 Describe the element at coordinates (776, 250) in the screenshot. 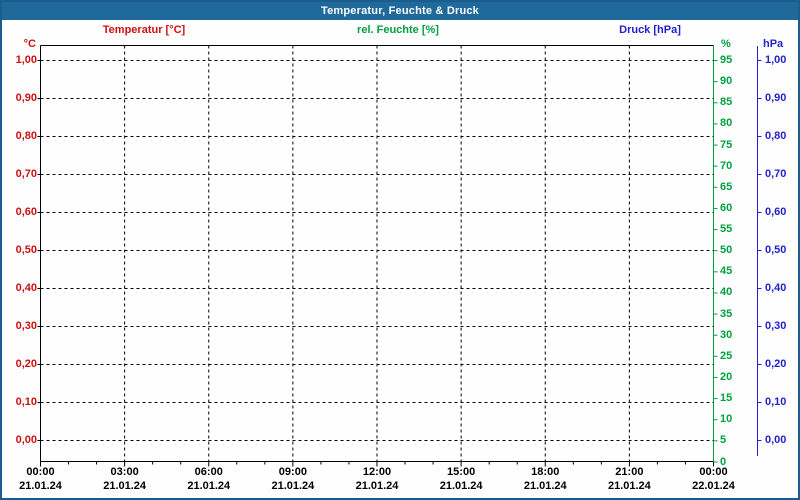

I see `right-outer-axis-tick-label: 0,50` at that location.